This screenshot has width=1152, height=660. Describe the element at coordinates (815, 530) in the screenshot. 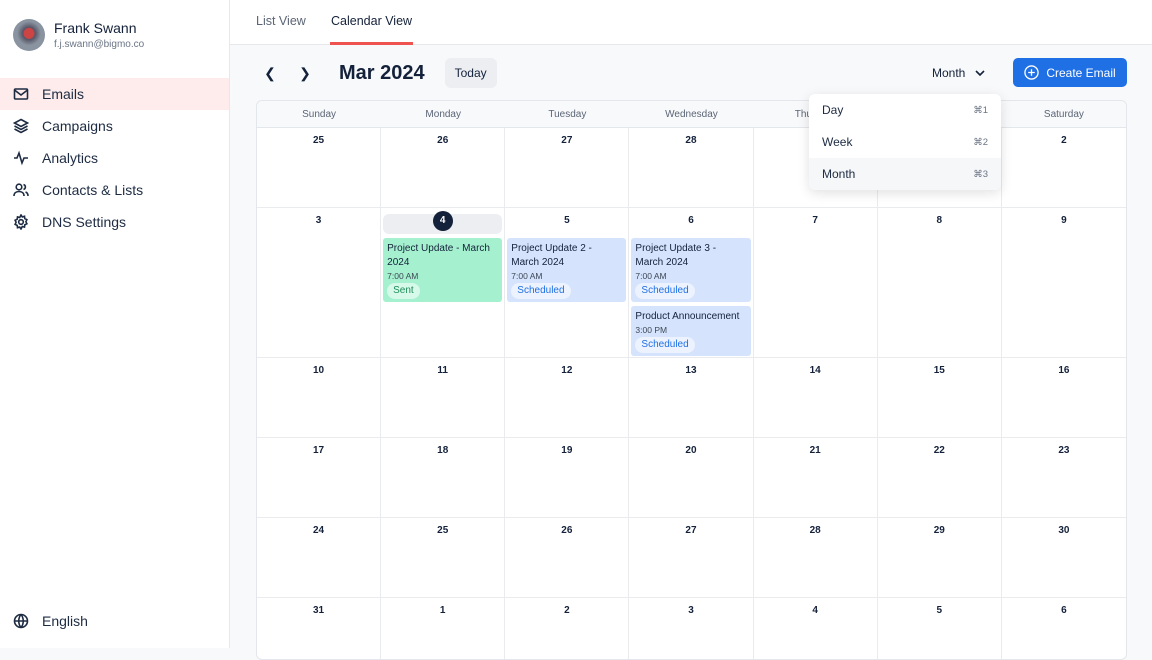

I see `day-number: 28` at that location.